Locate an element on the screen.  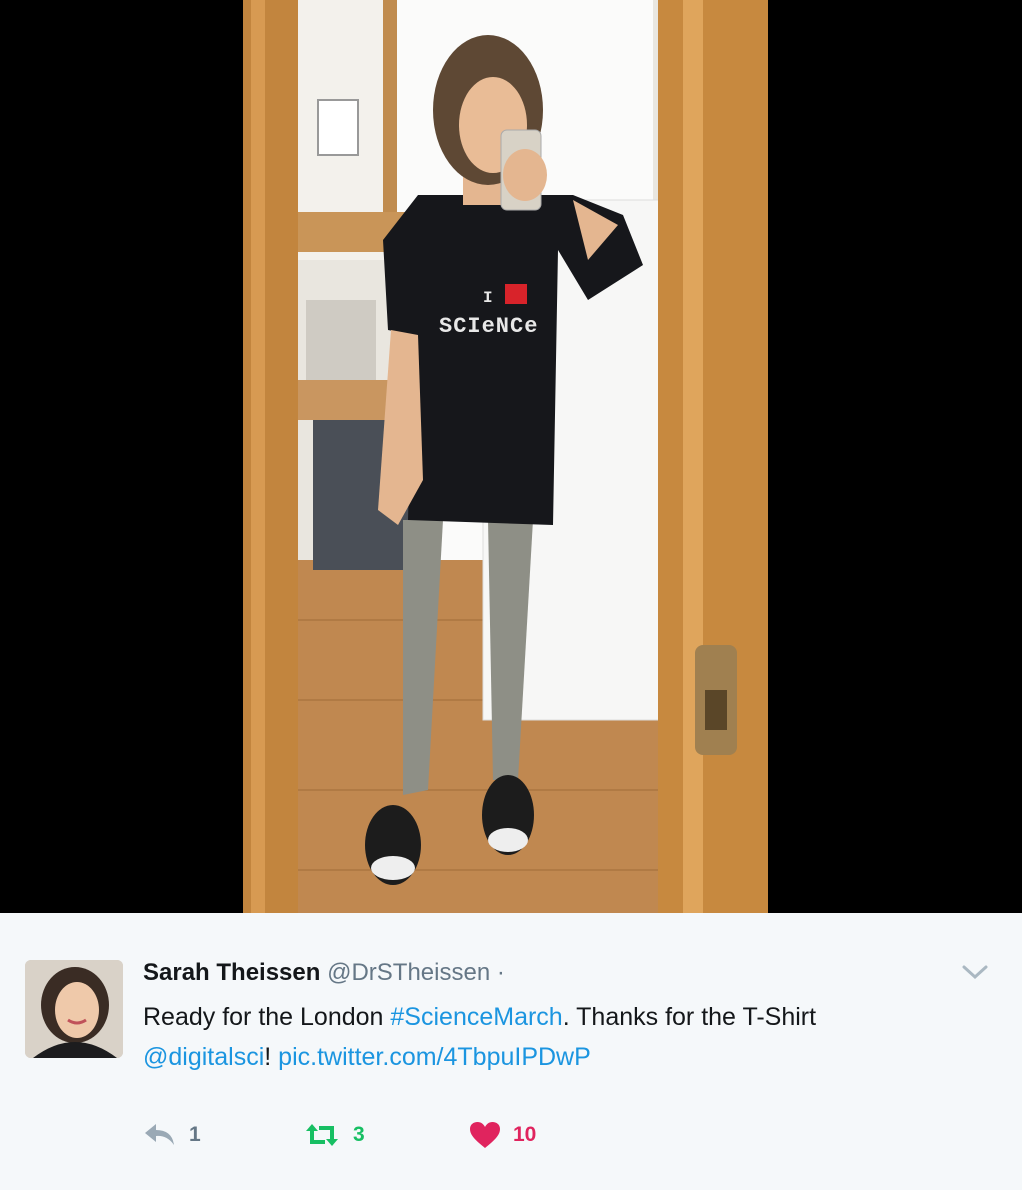
retweet-icon is located at coordinates (322, 1135).